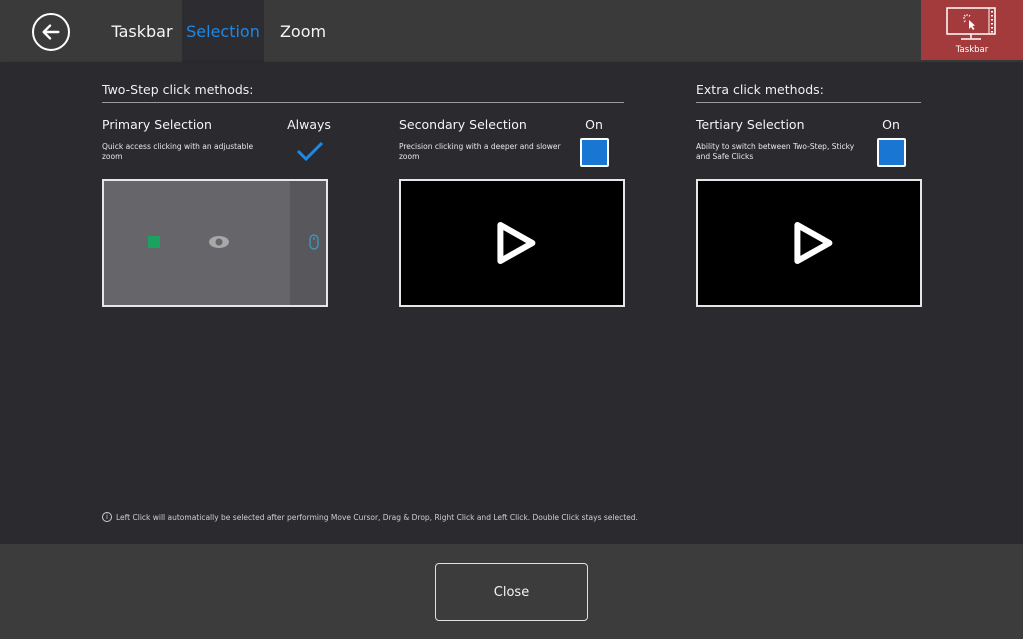  What do you see at coordinates (463, 124) in the screenshot?
I see `secondary-selection-title: Secondary Selection` at bounding box center [463, 124].